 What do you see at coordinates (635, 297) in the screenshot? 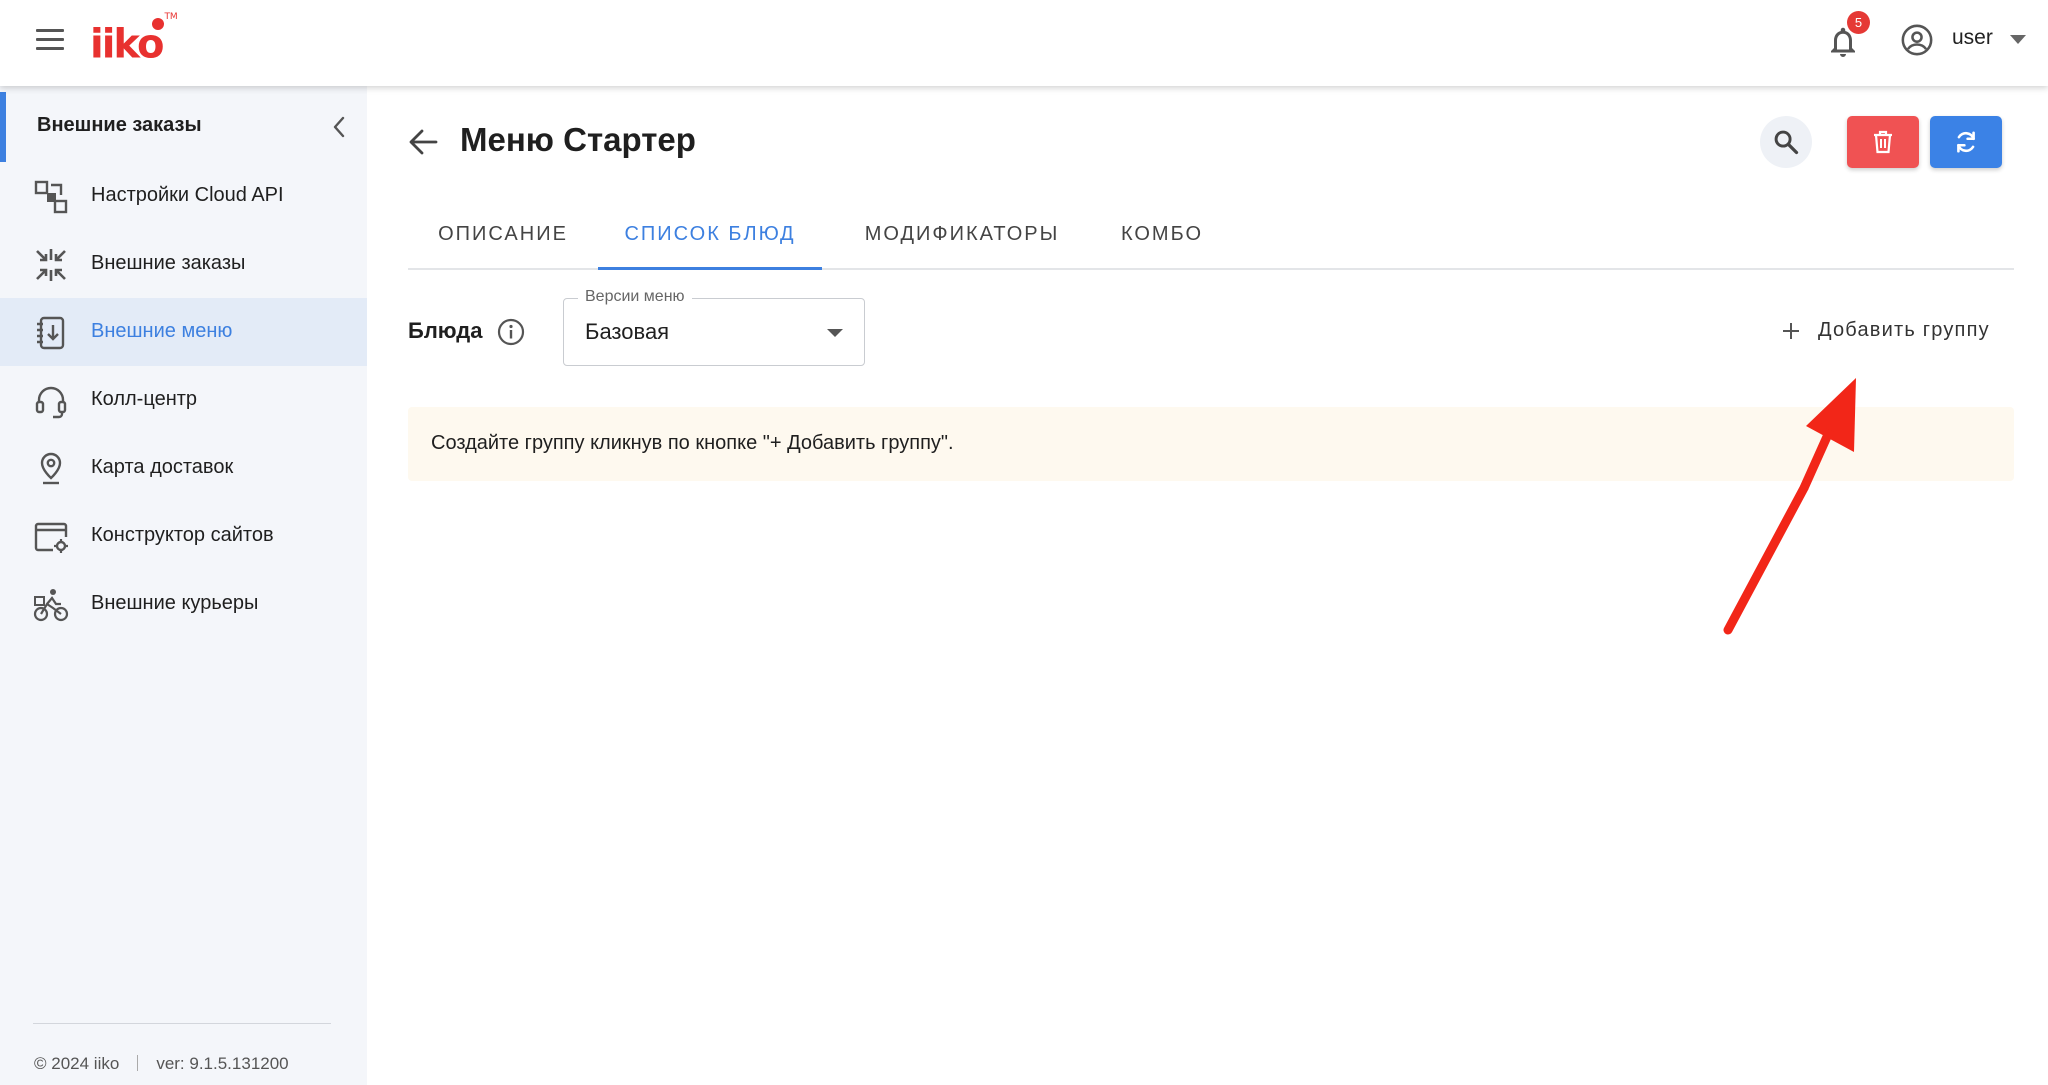
I see `menu-version-legend: Версии меню` at bounding box center [635, 297].